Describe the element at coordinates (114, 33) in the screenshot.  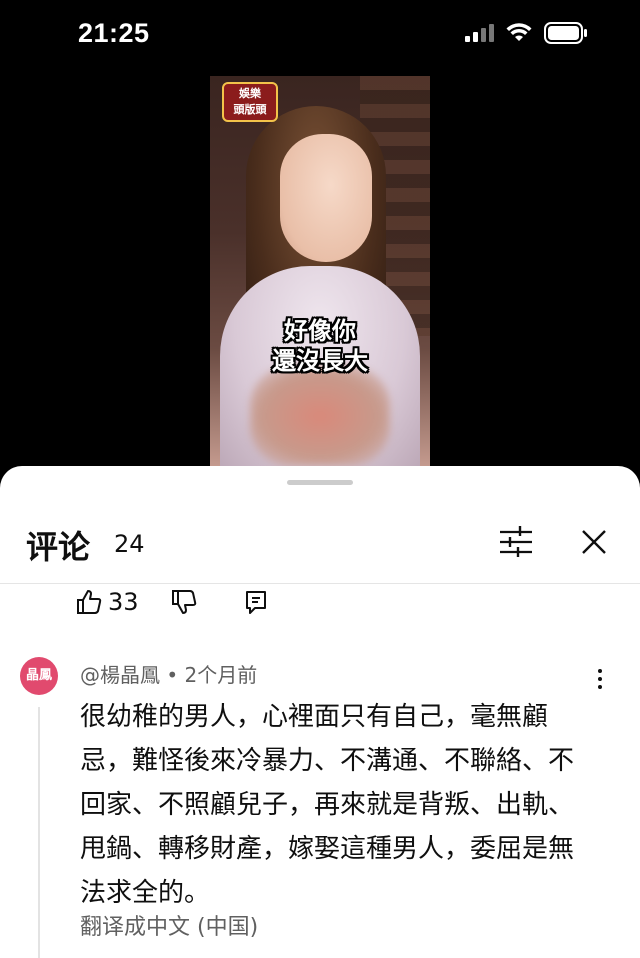
I see `status-time: 21:25` at that location.